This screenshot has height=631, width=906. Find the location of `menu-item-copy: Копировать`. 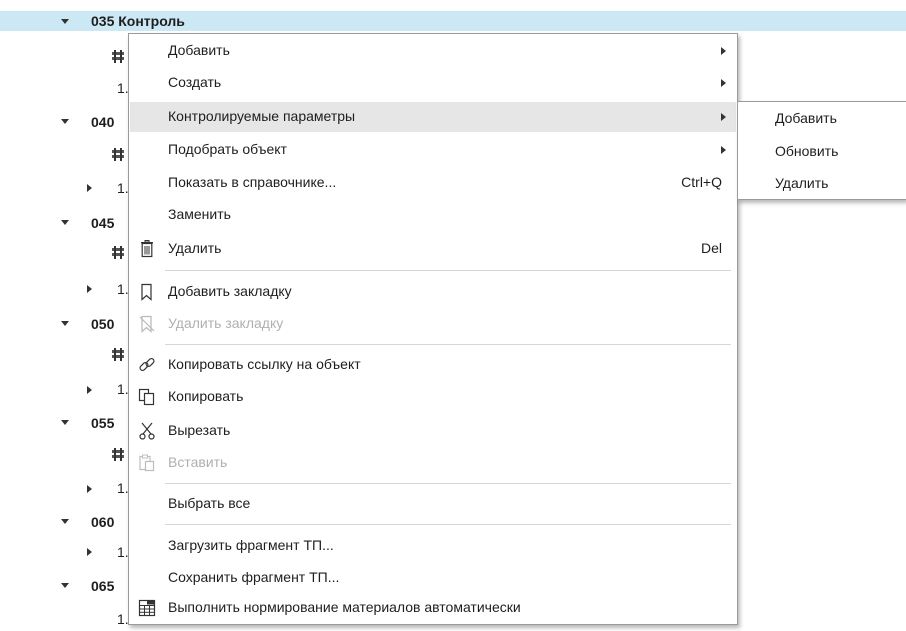

menu-item-copy: Копировать is located at coordinates (433, 397).